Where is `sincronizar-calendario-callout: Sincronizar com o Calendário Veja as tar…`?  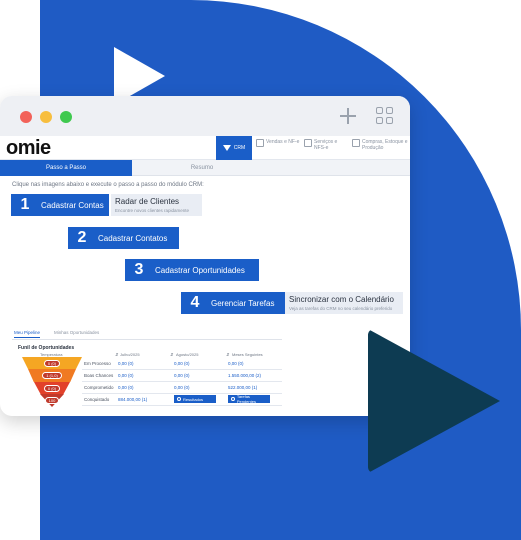 sincronizar-calendario-callout: Sincronizar com o Calendário Veja as tar… is located at coordinates (344, 303).